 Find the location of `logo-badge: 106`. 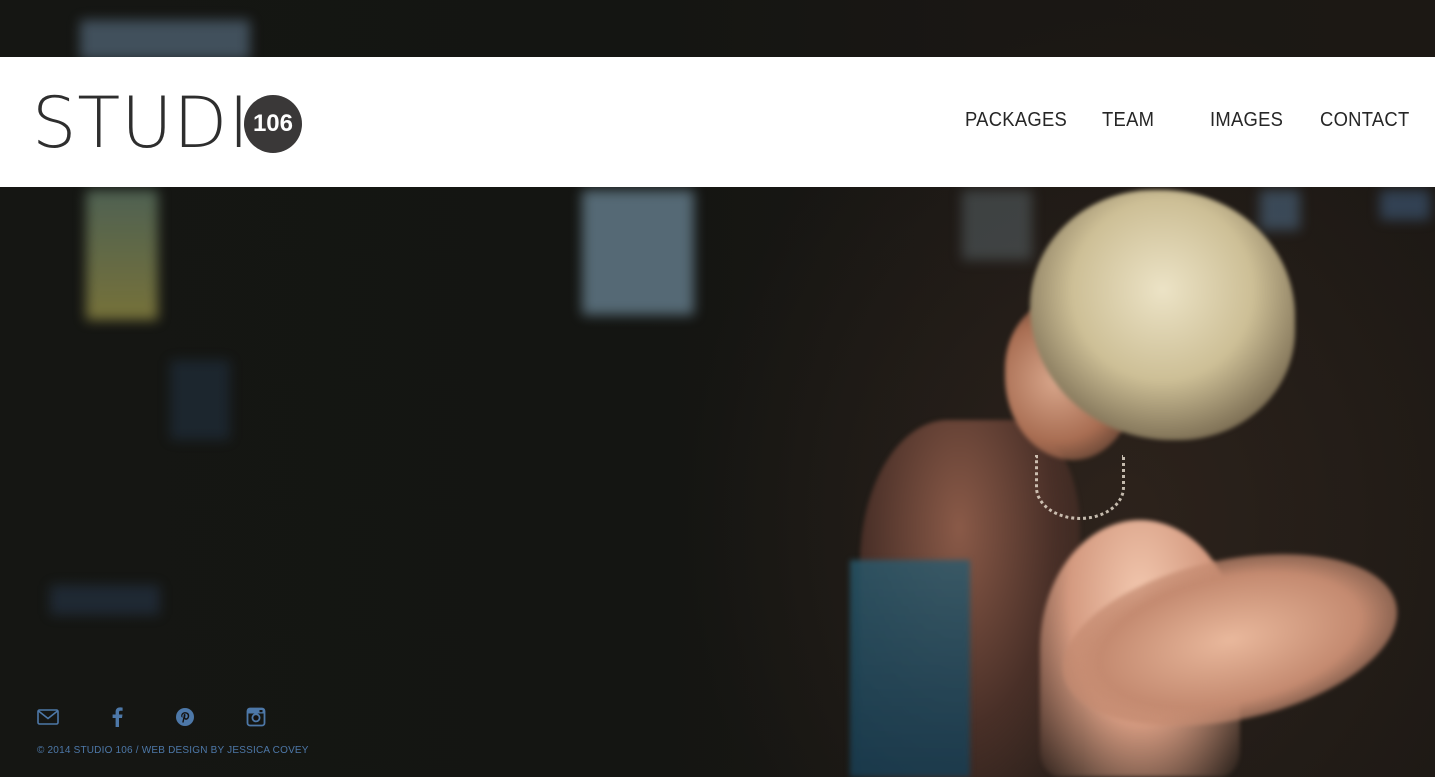

logo-badge: 106 is located at coordinates (272, 124).